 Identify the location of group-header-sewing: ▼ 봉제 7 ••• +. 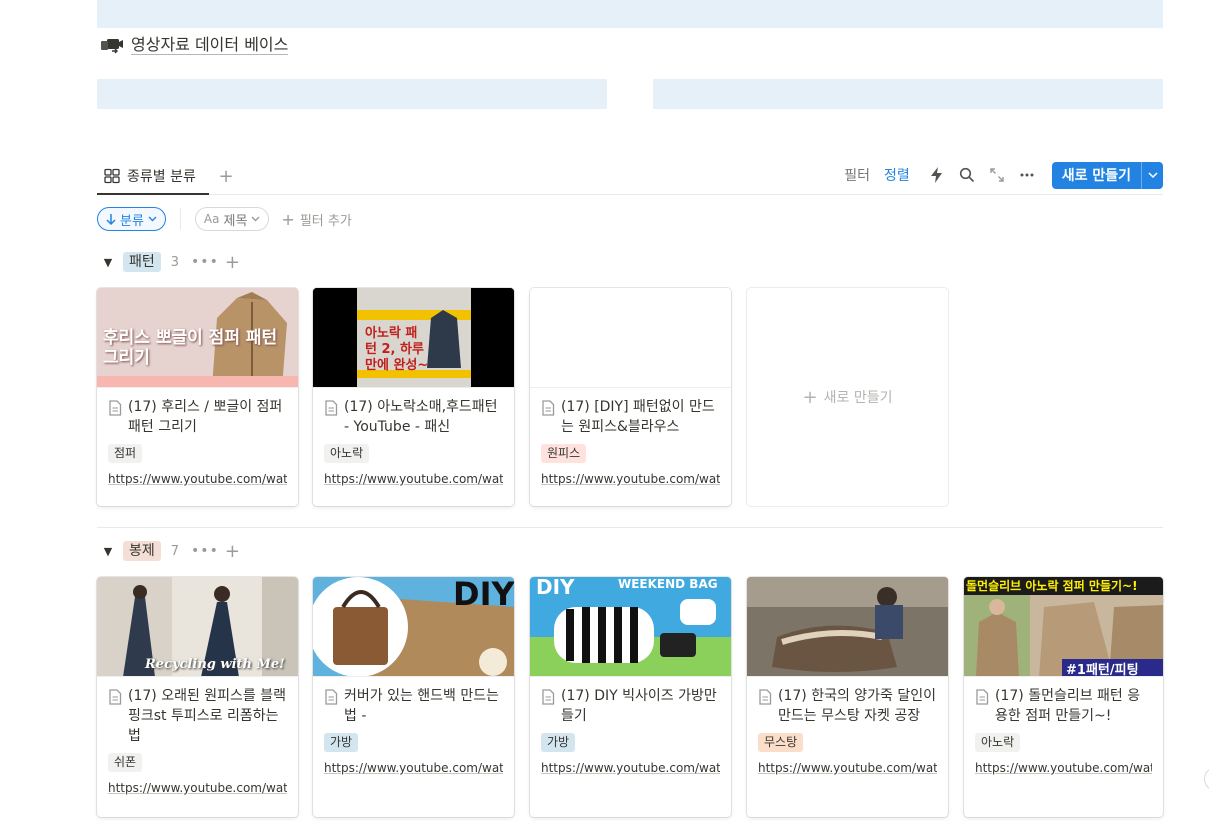
(168, 551).